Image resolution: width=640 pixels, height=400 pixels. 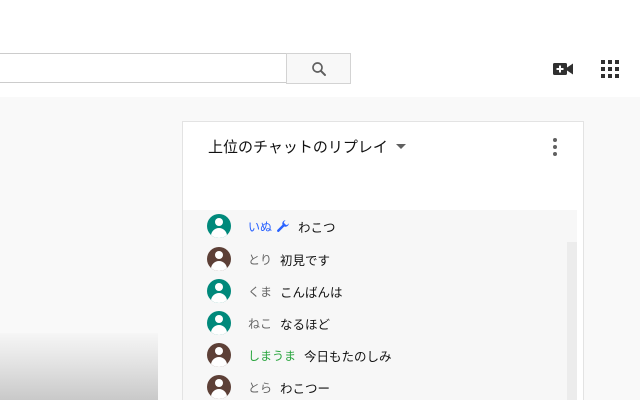 What do you see at coordinates (272, 355) in the screenshot?
I see `author-name: しまうま` at bounding box center [272, 355].